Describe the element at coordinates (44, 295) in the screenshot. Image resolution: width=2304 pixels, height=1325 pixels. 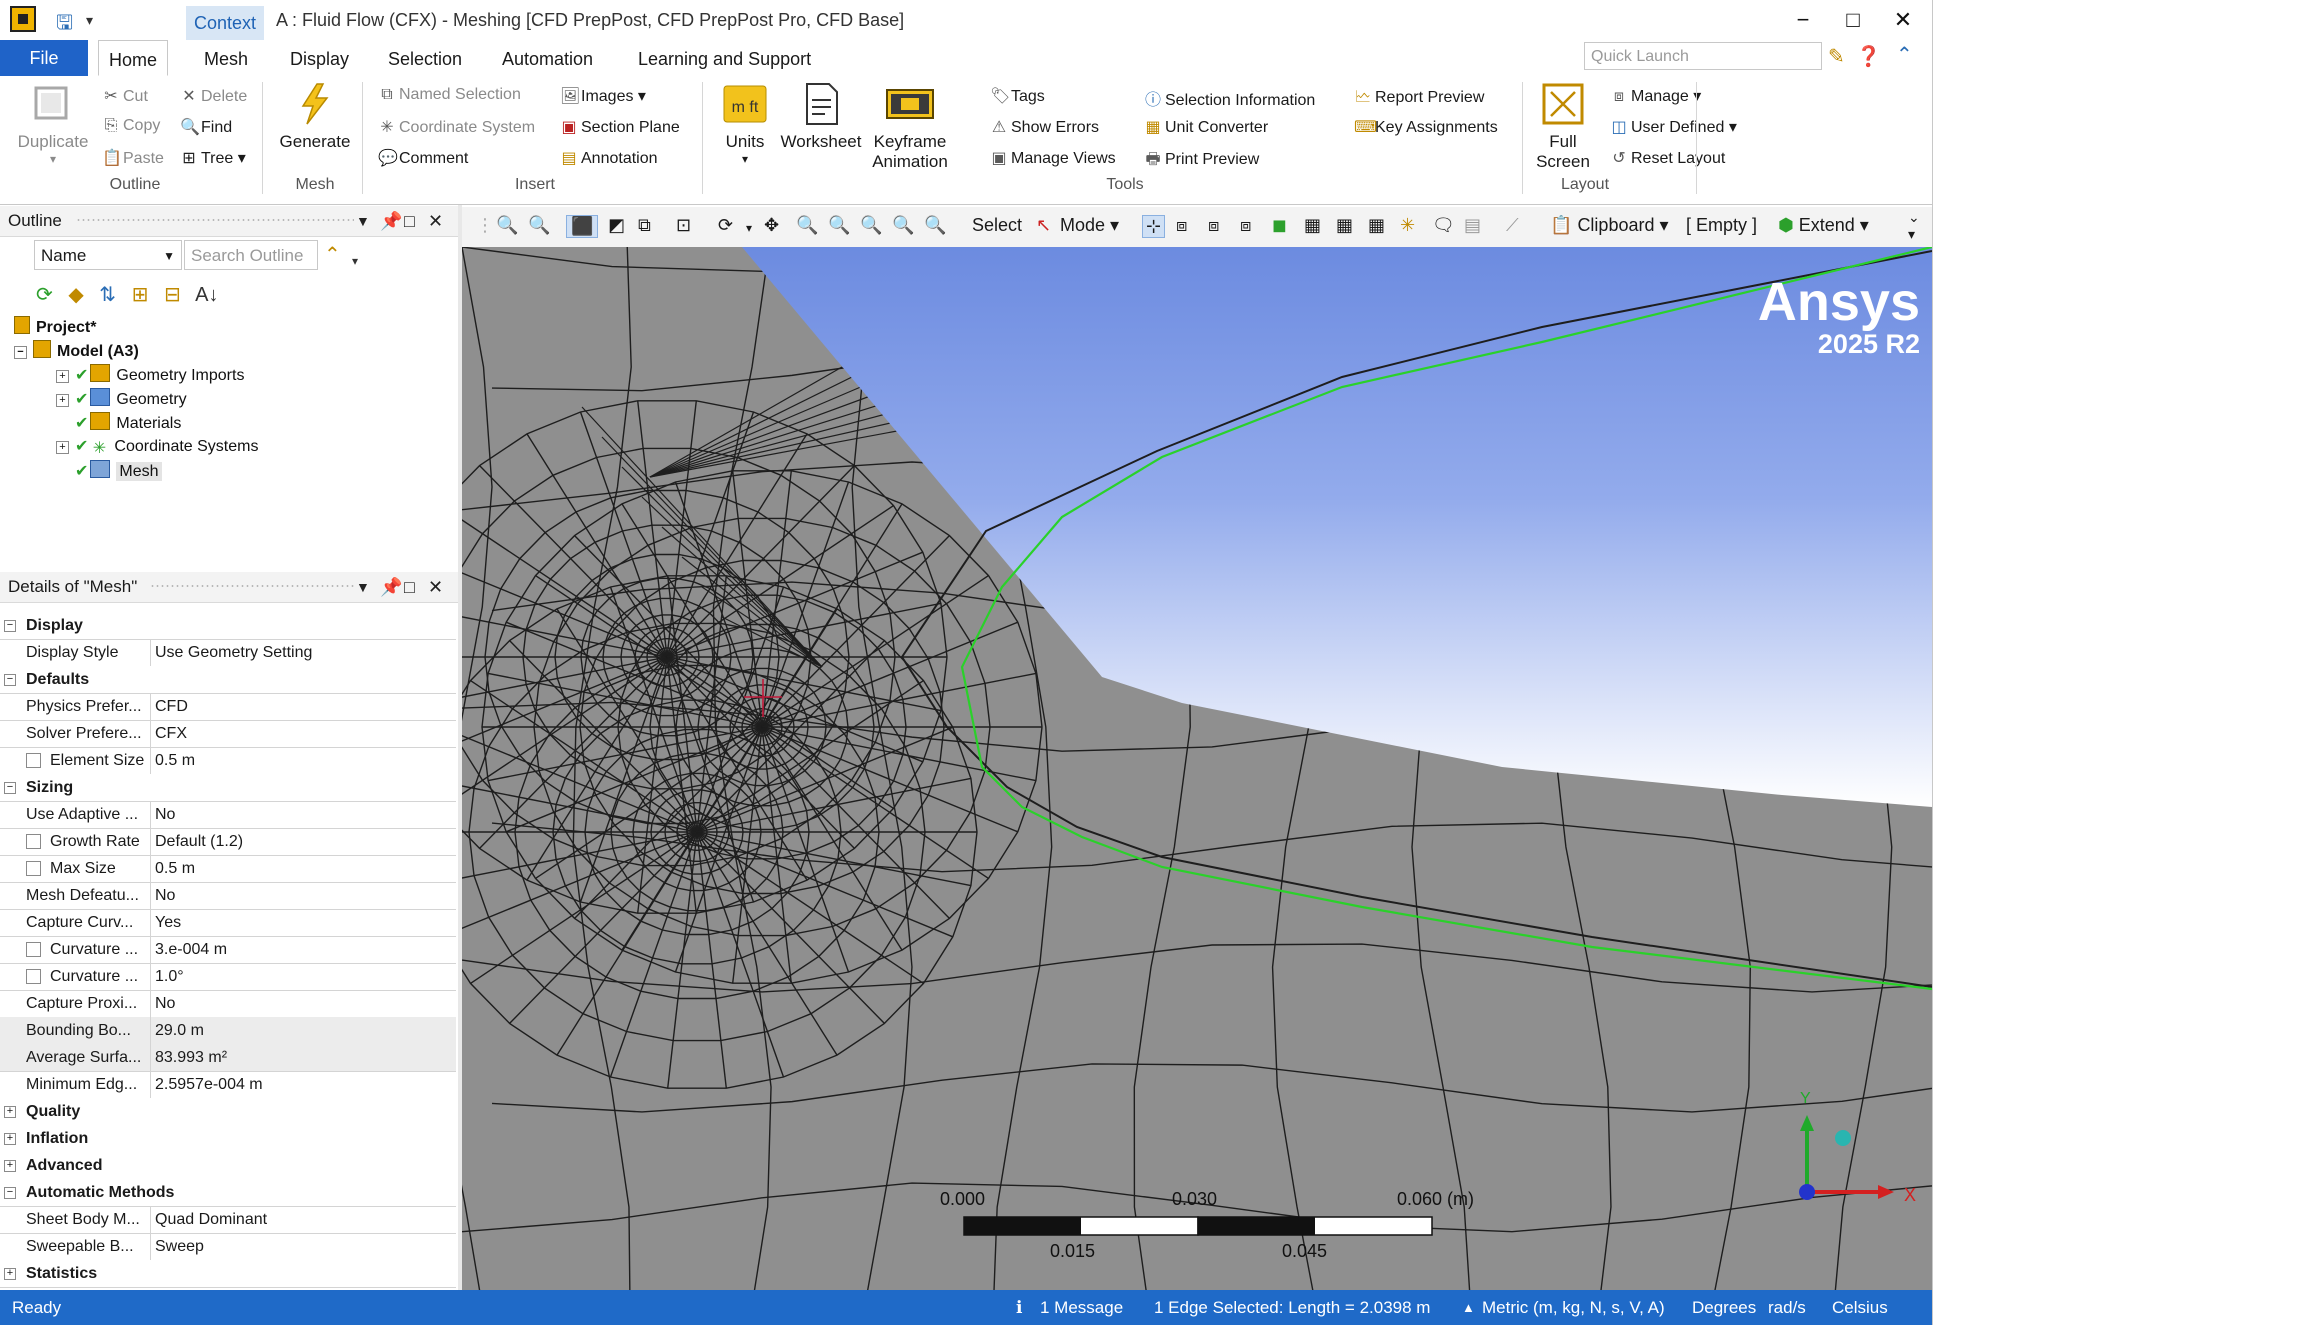
I see `refresh-icon: ⟳` at that location.